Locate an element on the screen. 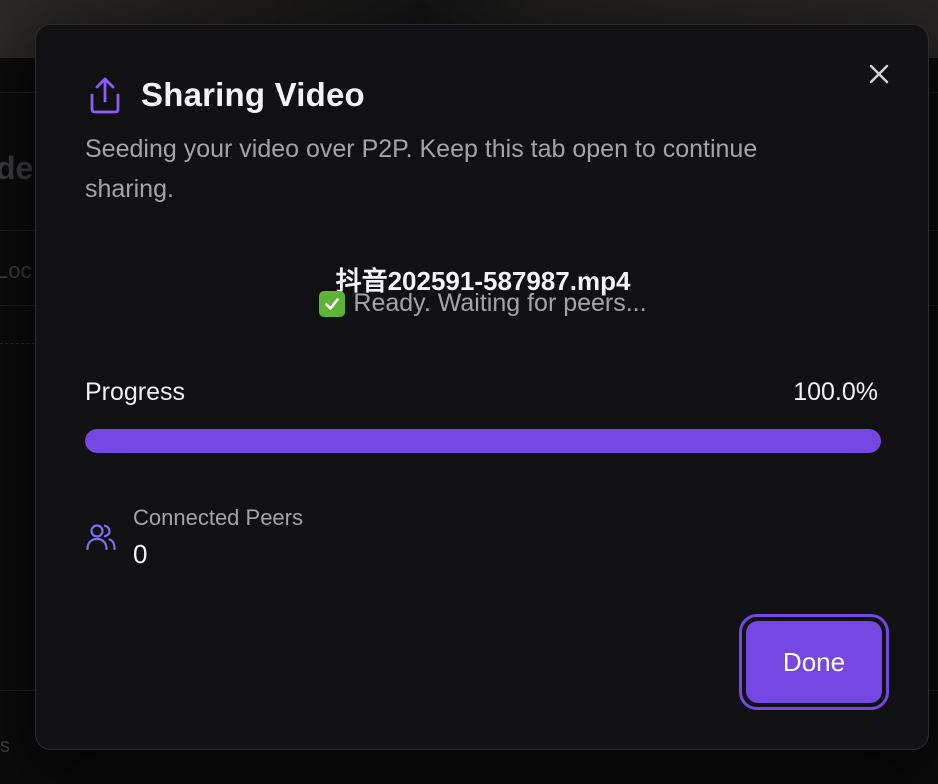  close-icon is located at coordinates (879, 74).